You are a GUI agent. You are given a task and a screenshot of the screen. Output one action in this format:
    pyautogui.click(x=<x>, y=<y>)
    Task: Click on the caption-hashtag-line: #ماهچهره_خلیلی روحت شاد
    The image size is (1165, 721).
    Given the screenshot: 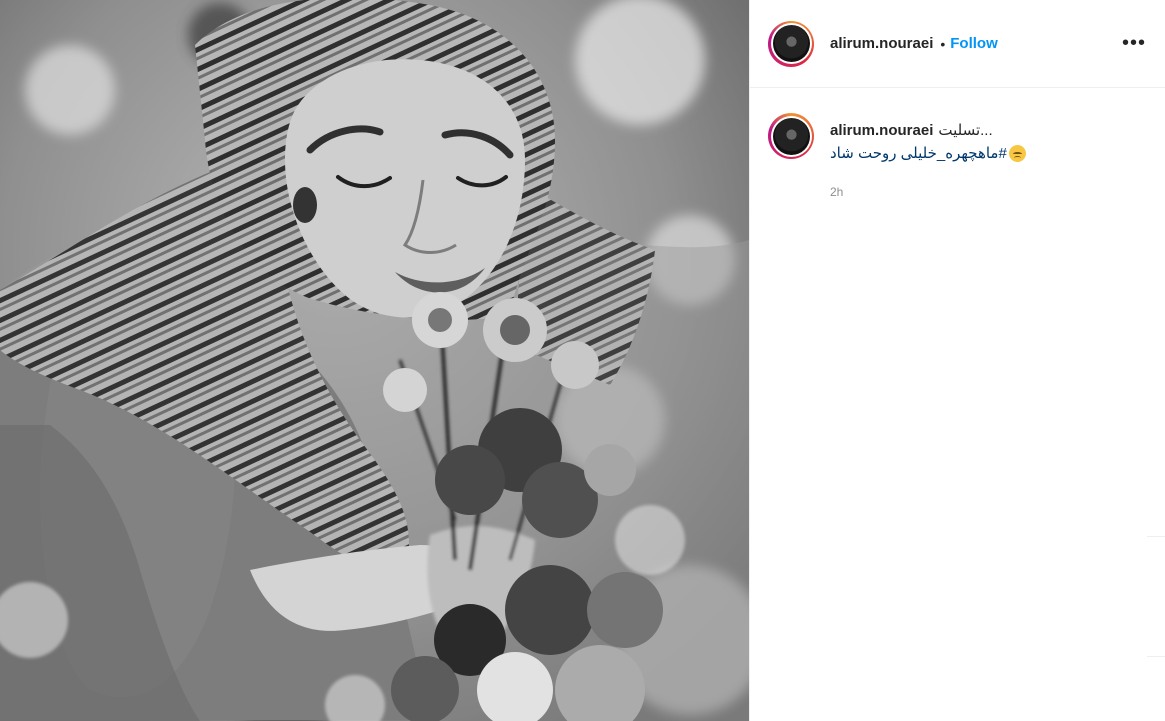 What is the action you would take?
    pyautogui.click(x=928, y=153)
    